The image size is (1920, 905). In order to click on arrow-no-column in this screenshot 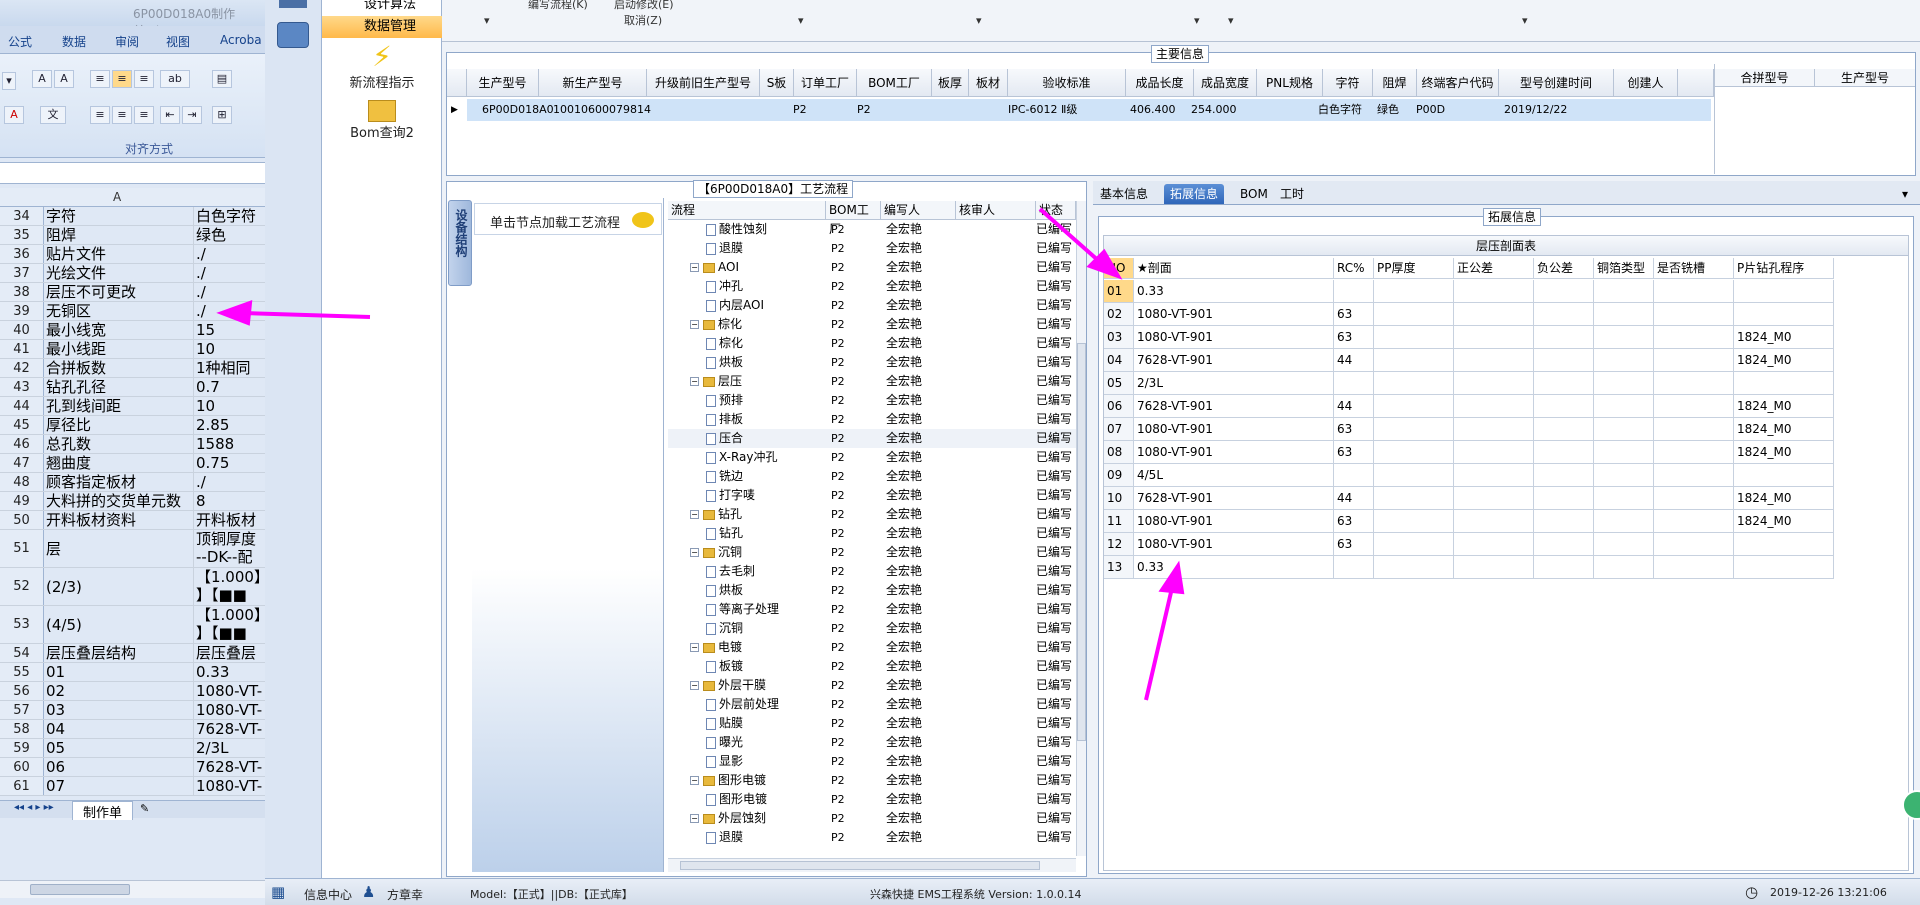, I will do `click(1070, 235)`.